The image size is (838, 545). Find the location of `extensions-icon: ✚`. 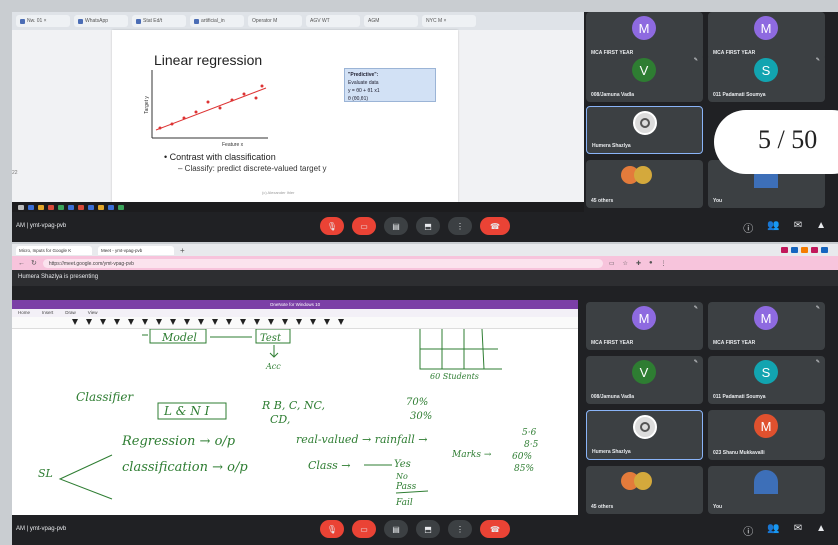

extensions-icon: ✚ is located at coordinates (638, 263).